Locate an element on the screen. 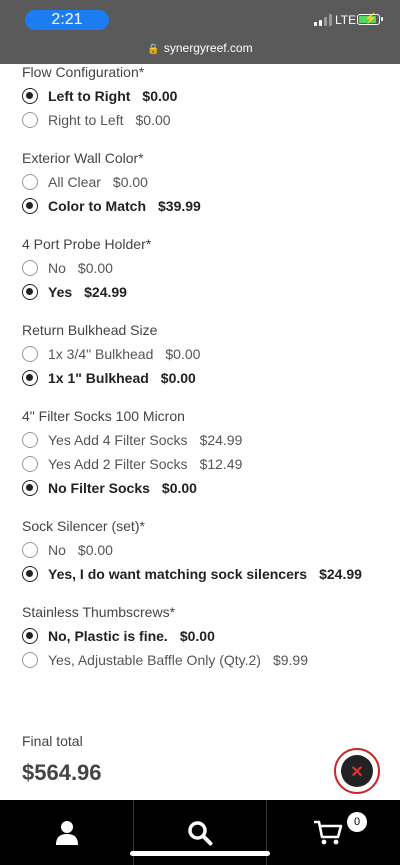 The height and width of the screenshot is (865, 400). address-bar: 🔒 synergyreef.com is located at coordinates (200, 48).